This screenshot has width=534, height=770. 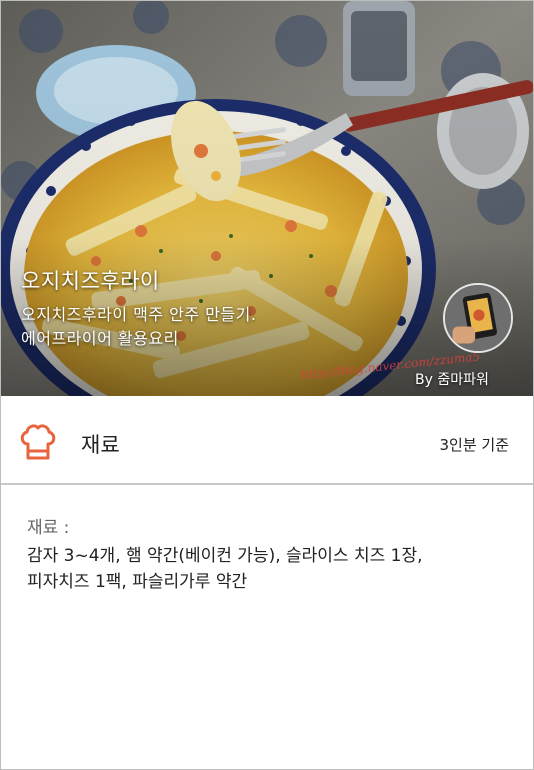 What do you see at coordinates (463, 380) in the screenshot?
I see `author-name: 줌마파워` at bounding box center [463, 380].